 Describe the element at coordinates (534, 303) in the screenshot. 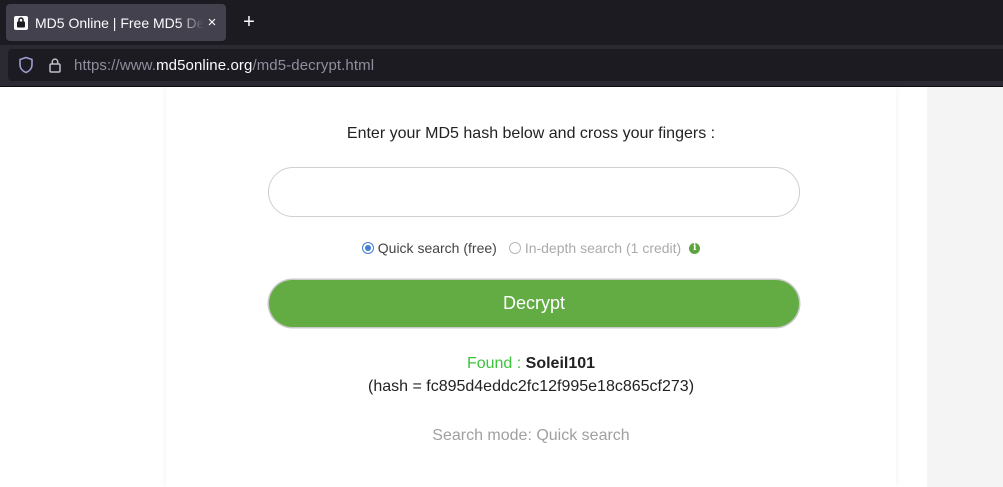

I see `decrypt-button: Decrypt` at that location.